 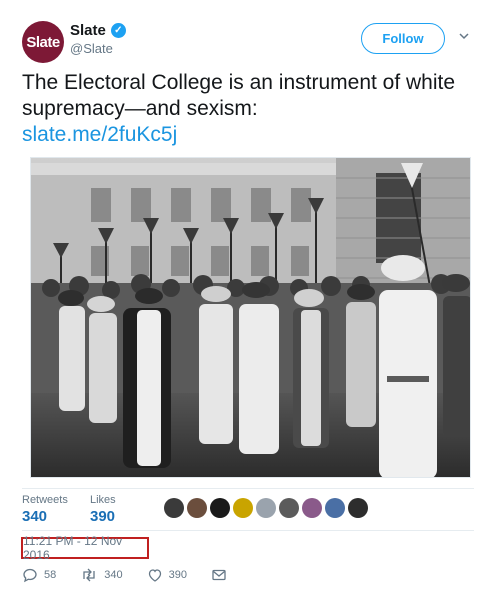 What do you see at coordinates (103, 500) in the screenshot?
I see `likes-label: Likes` at bounding box center [103, 500].